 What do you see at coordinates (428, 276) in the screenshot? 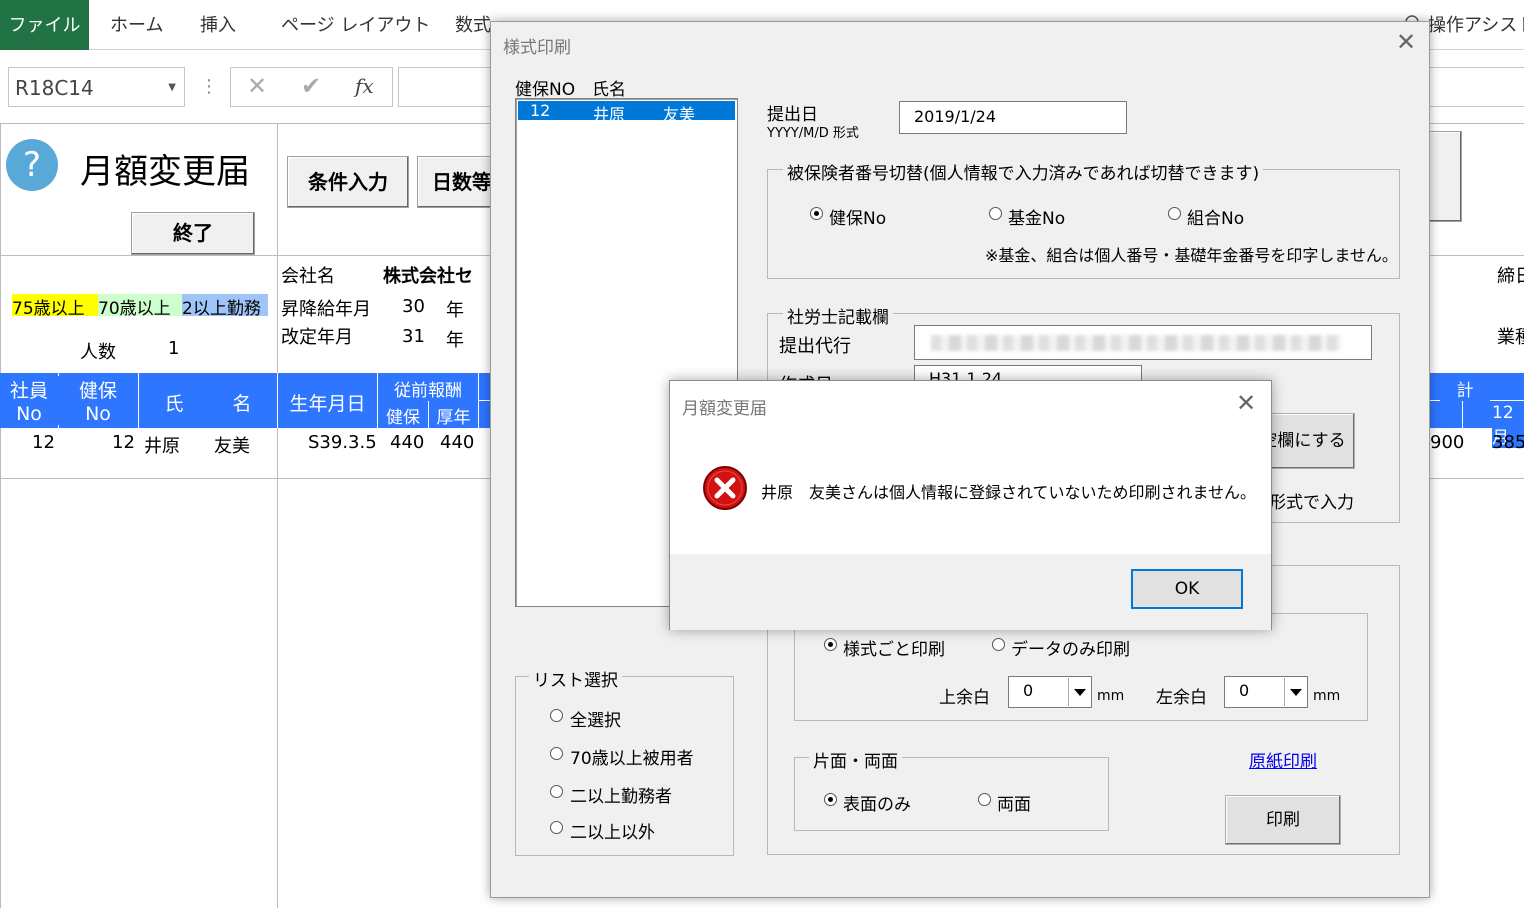
I see `company-value: 株式会社セ` at bounding box center [428, 276].